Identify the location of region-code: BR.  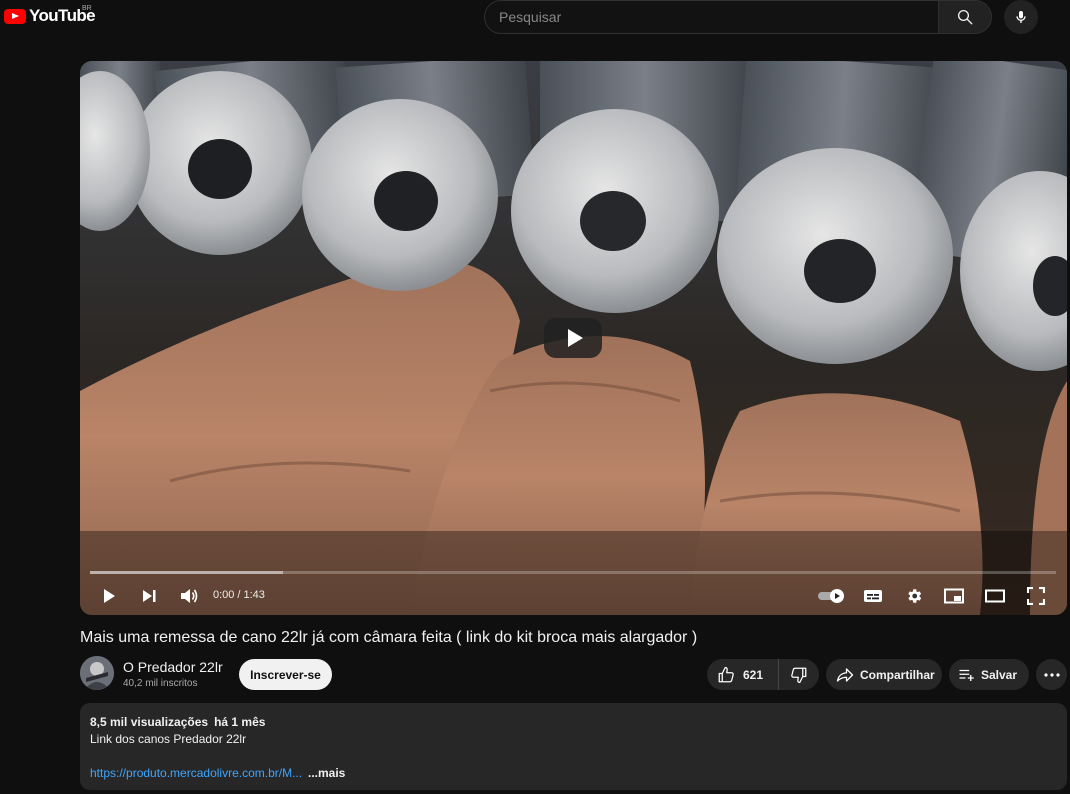
(87, 8).